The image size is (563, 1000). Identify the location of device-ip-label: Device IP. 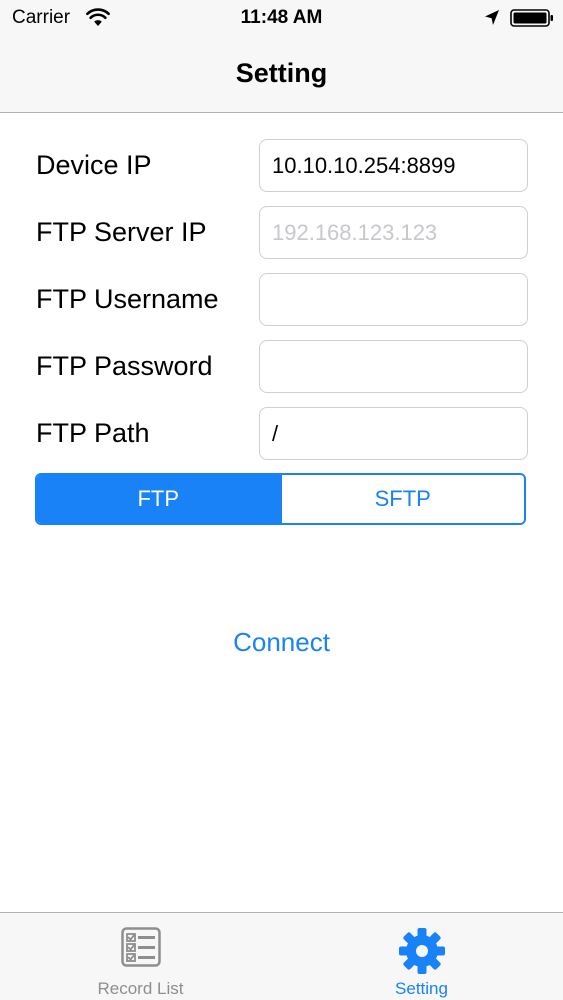
(94, 165).